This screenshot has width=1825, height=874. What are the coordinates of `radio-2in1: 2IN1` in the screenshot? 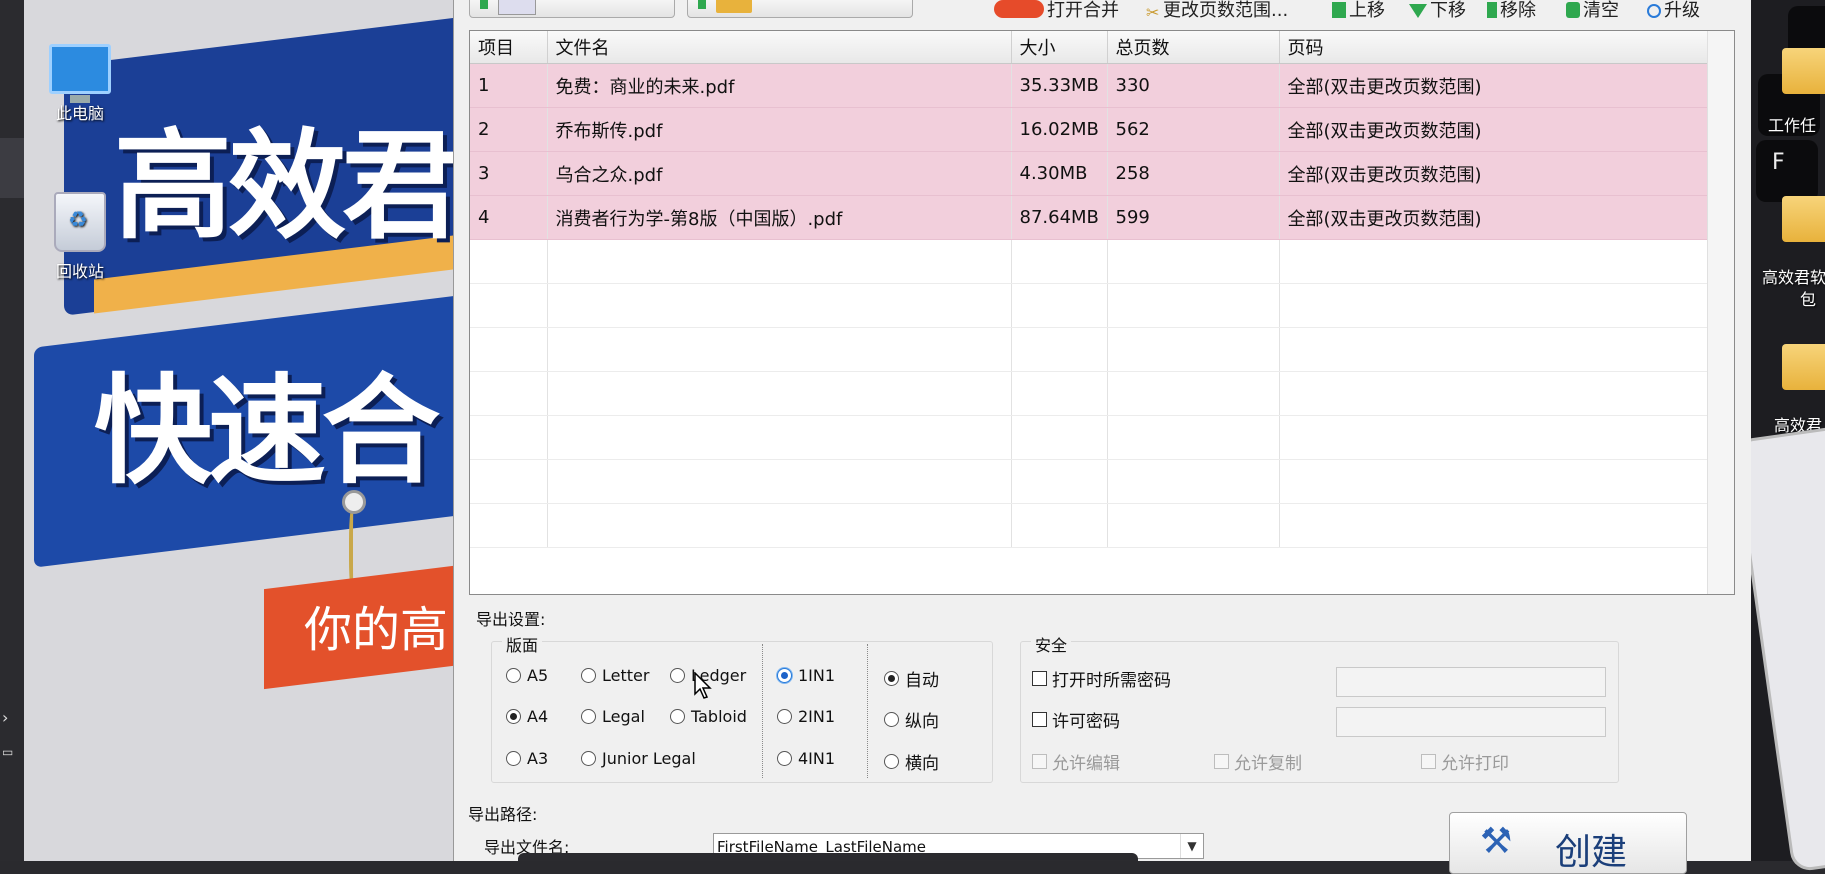 It's located at (806, 716).